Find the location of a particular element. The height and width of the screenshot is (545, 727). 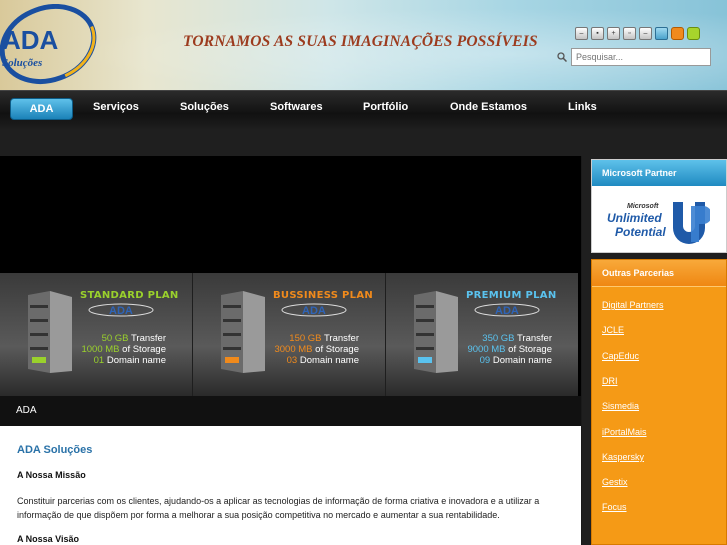

page-title: ADA Soluções is located at coordinates (55, 450).